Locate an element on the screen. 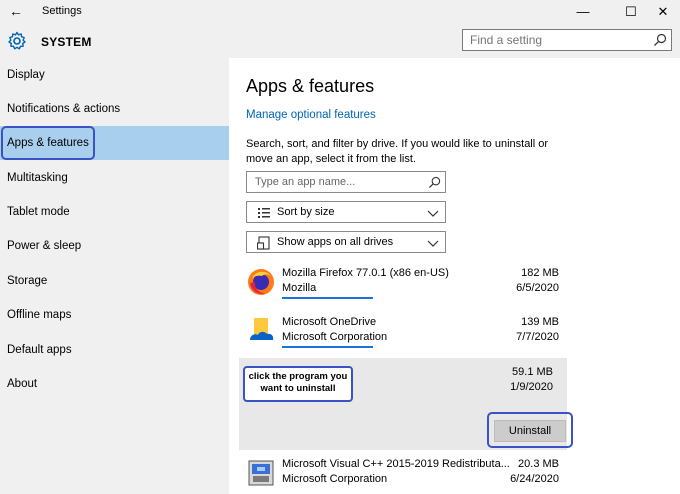 This screenshot has height=494, width=680. sidebar-item-default-apps: Default apps is located at coordinates (114, 350).